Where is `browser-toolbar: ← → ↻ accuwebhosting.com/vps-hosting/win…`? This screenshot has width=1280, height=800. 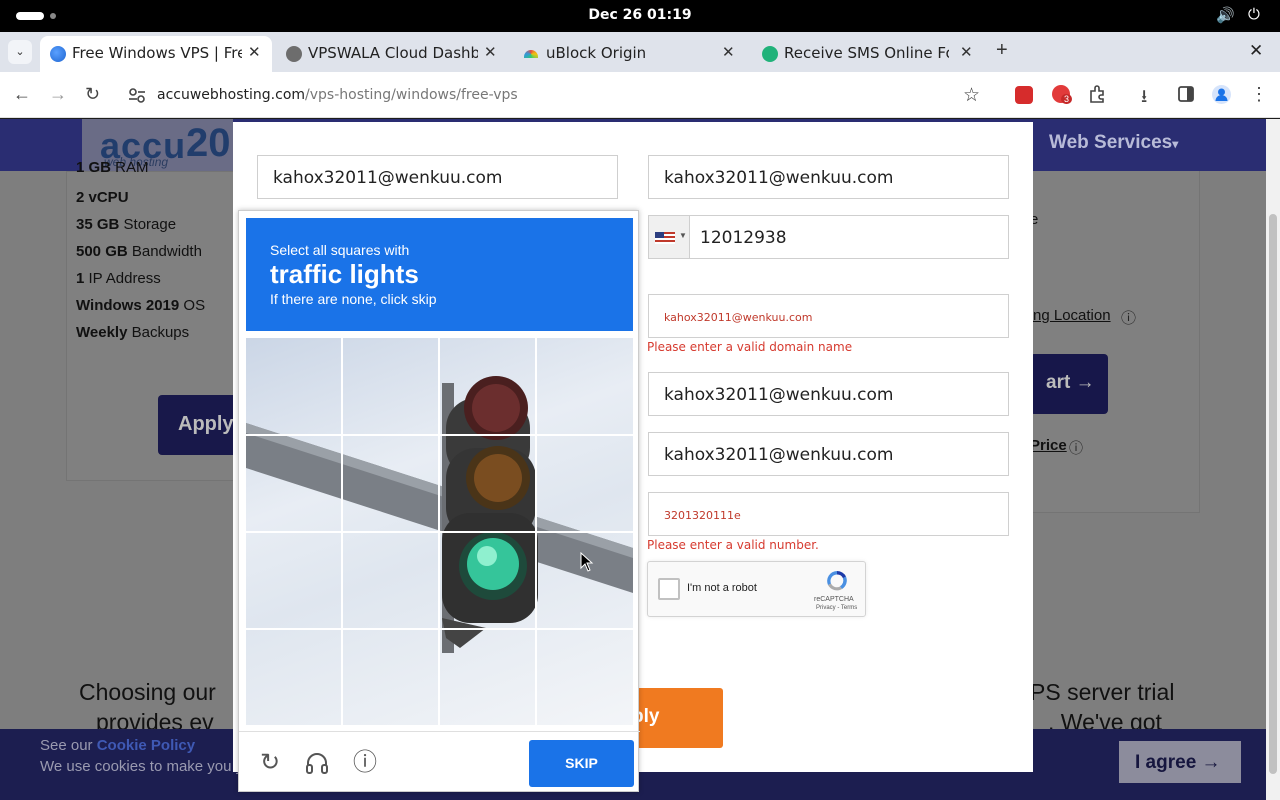
browser-toolbar: ← → ↻ accuwebhosting.com/vps-hosting/win… is located at coordinates (640, 95).